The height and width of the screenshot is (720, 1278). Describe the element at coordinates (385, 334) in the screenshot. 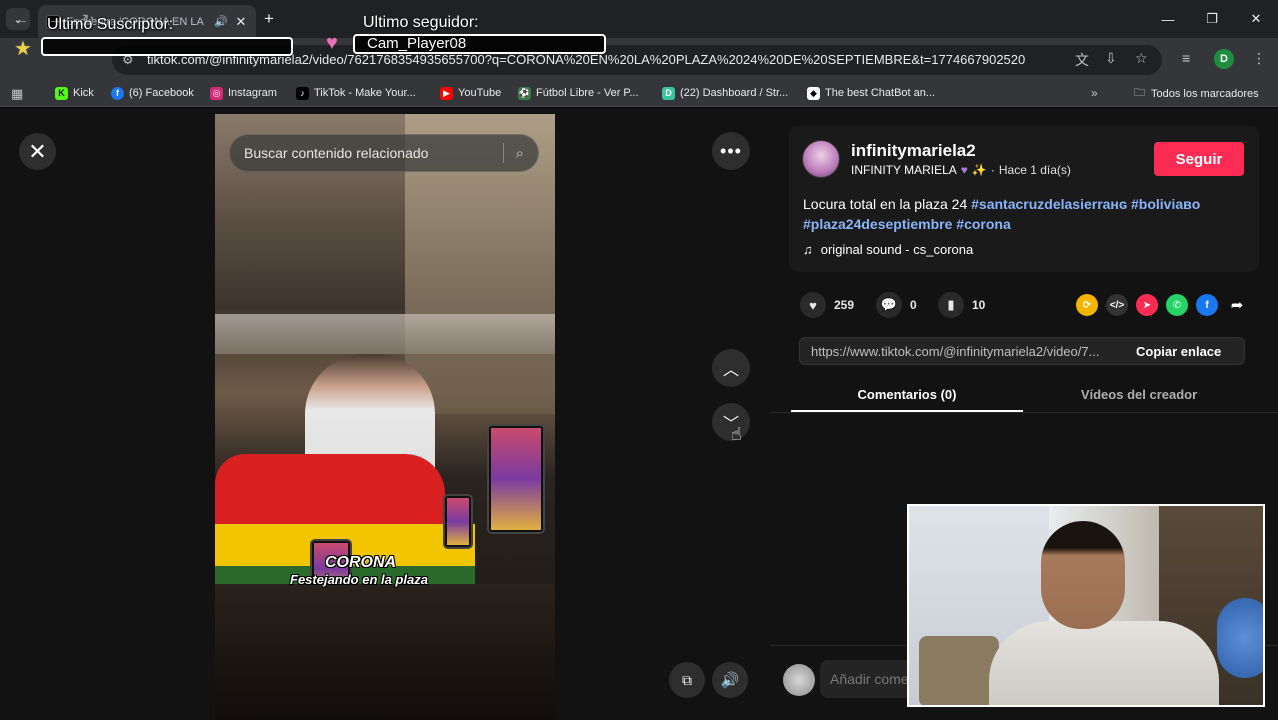

I see `video-balcony` at that location.